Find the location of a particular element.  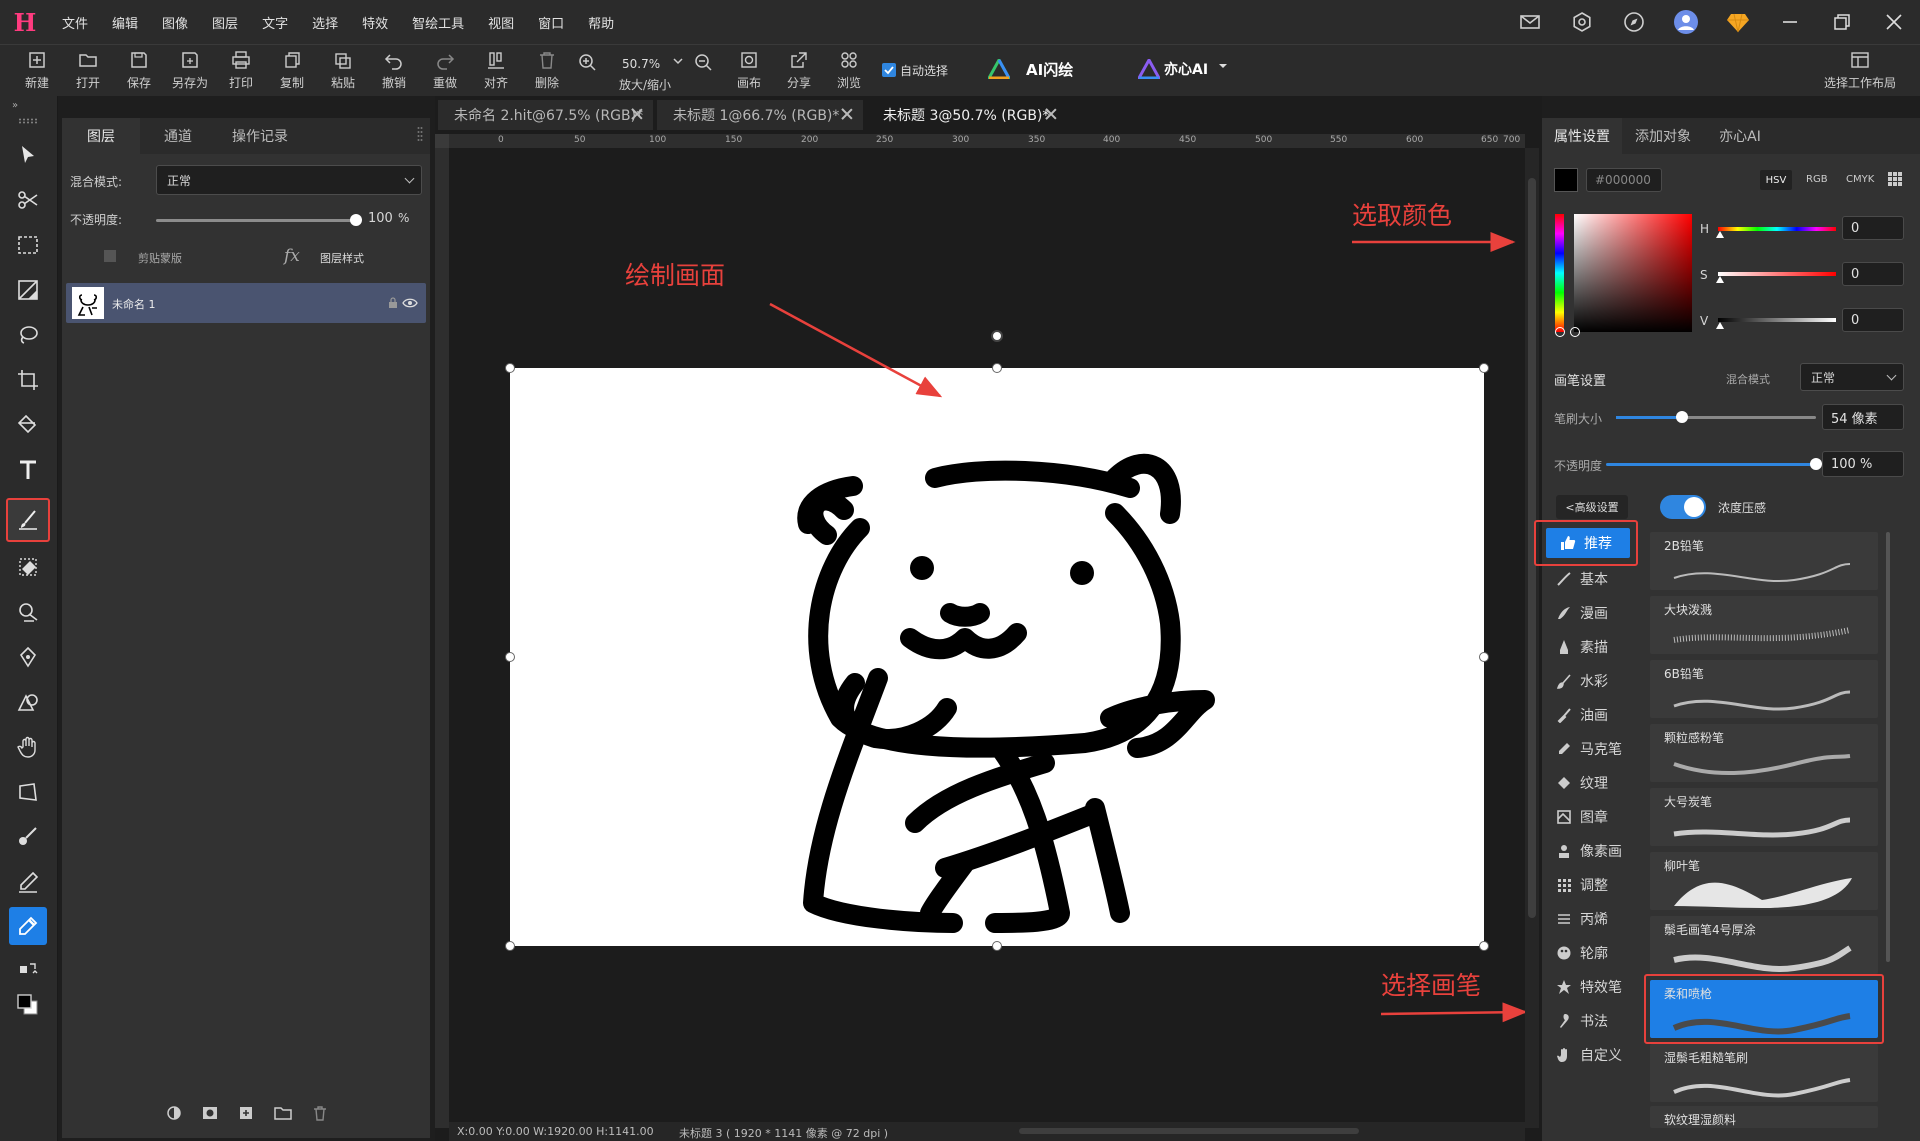

menu-file: 文件 is located at coordinates (75, 22).